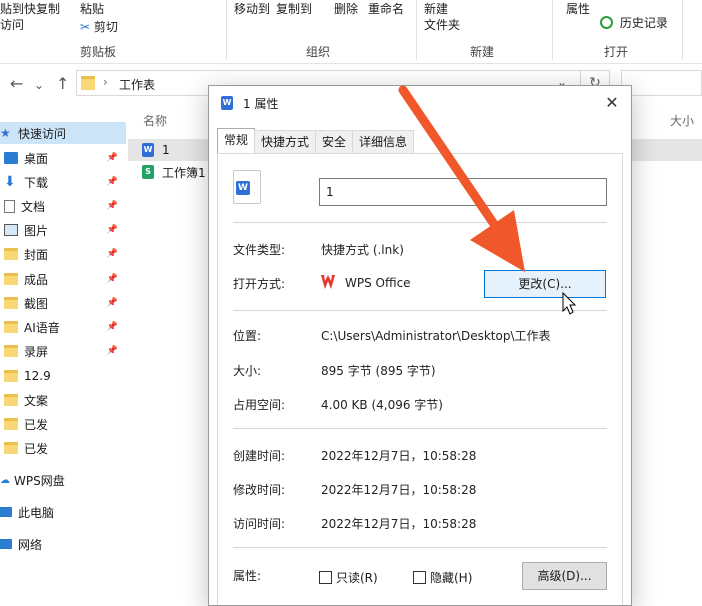 The width and height of the screenshot is (702, 606). Describe the element at coordinates (616, 52) in the screenshot. I see `open-group-label: 打开` at that location.